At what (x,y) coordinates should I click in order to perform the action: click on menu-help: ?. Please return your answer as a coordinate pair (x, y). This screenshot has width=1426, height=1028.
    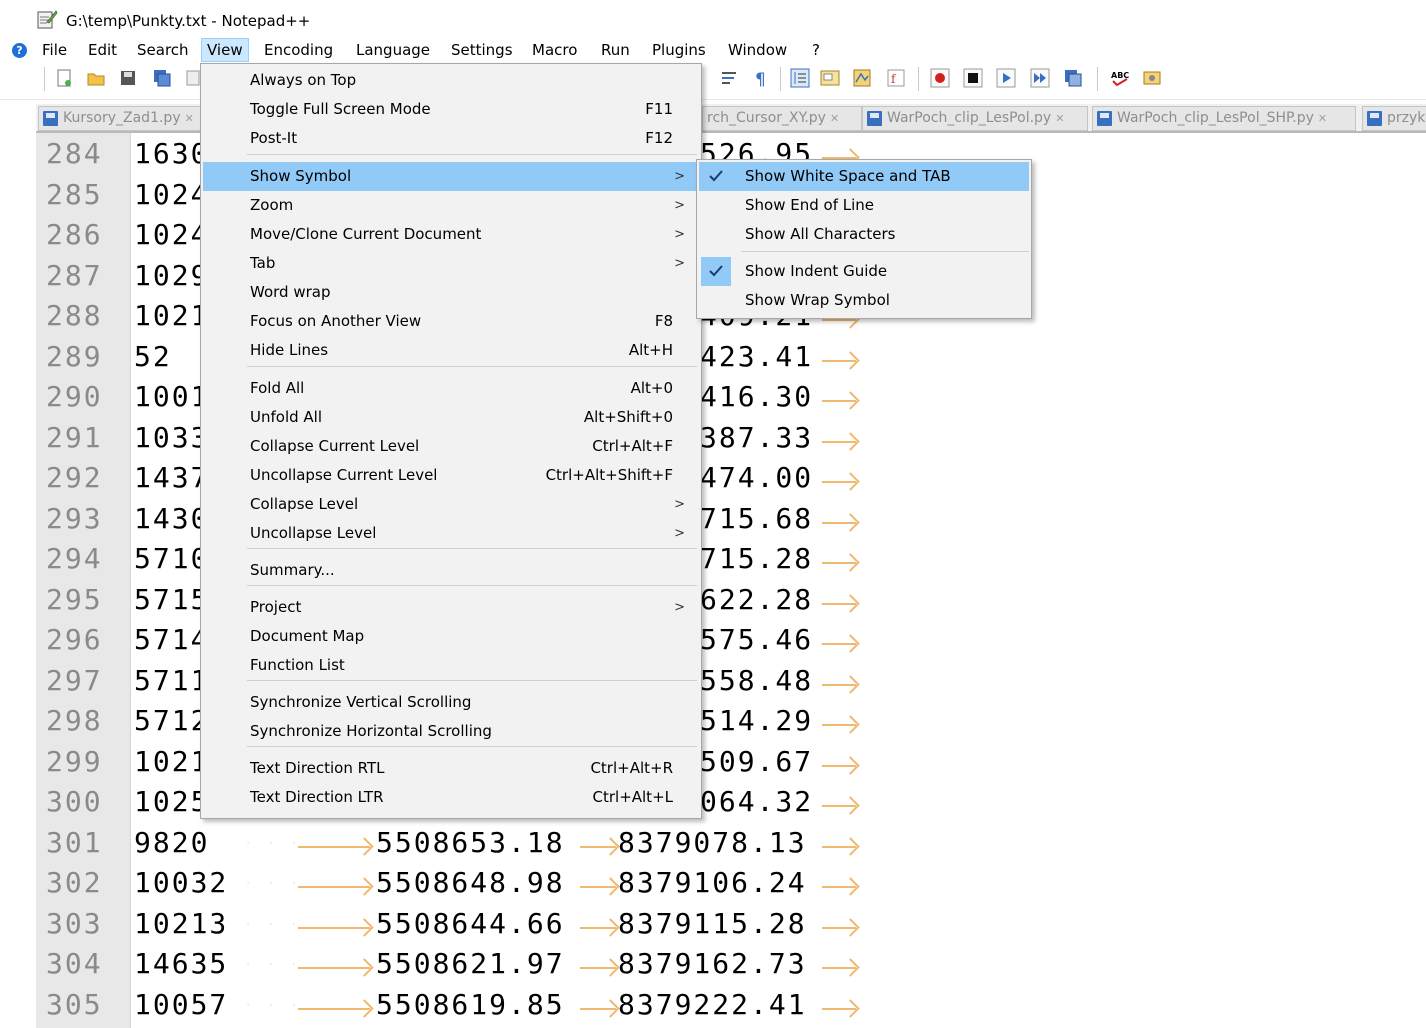
    Looking at the image, I should click on (816, 50).